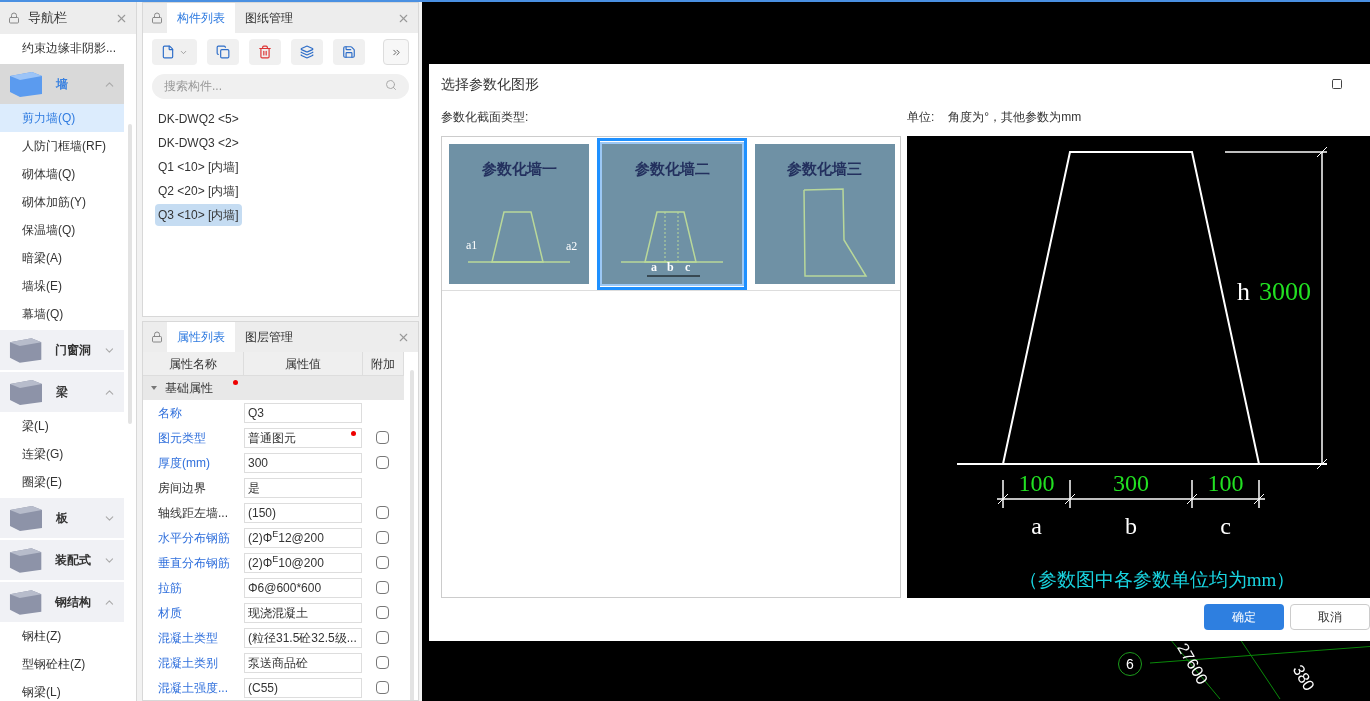 The image size is (1370, 701). What do you see at coordinates (1303, 678) in the screenshot?
I see `dimension-text: 380` at bounding box center [1303, 678].